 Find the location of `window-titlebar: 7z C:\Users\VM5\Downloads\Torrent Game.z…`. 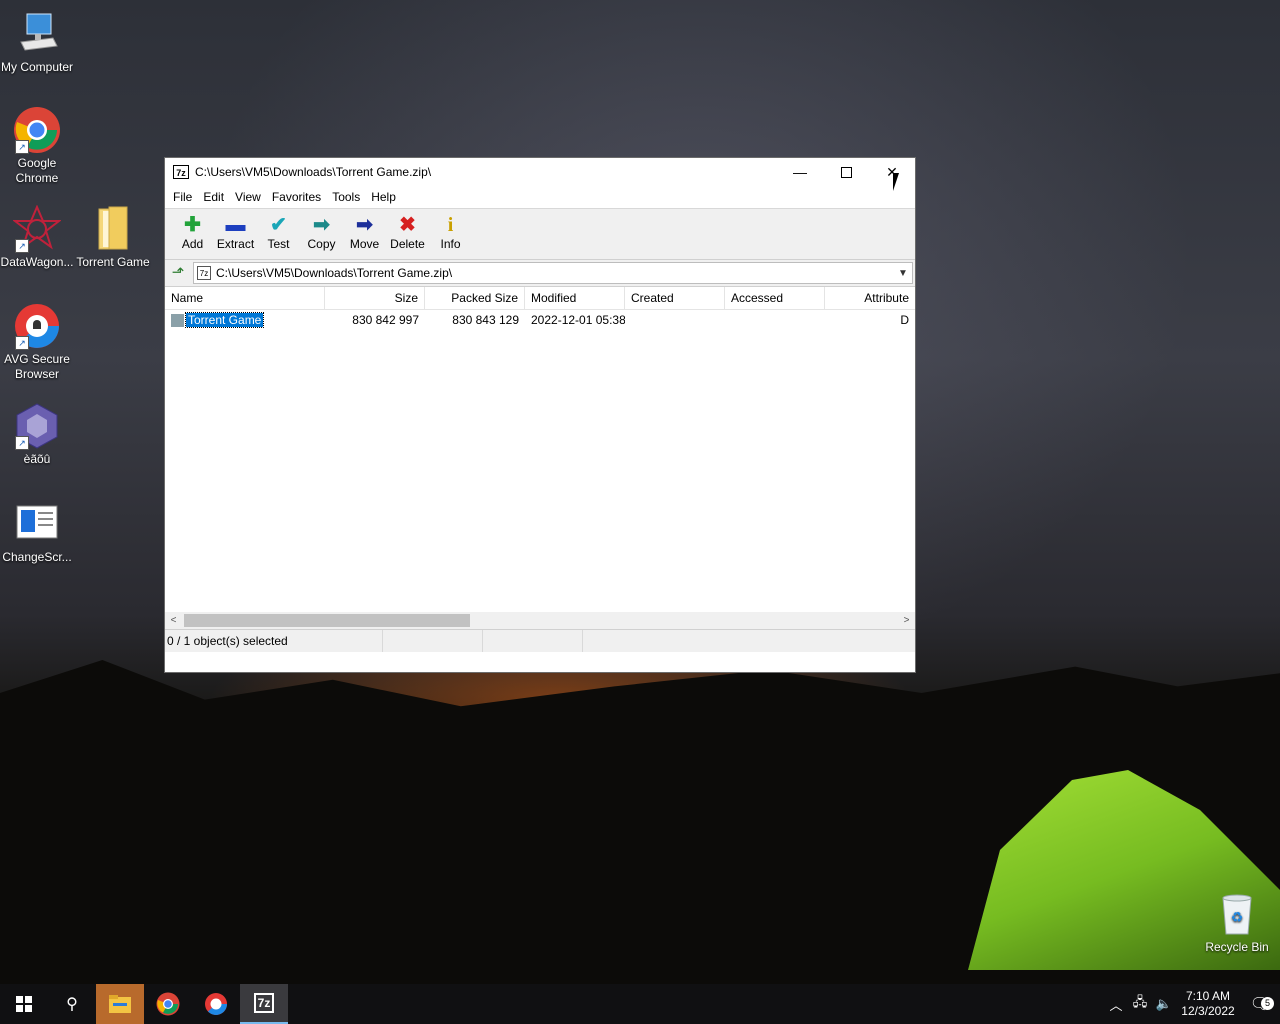

window-titlebar: 7z C:\Users\VM5\Downloads\Torrent Game.z… is located at coordinates (540, 172).